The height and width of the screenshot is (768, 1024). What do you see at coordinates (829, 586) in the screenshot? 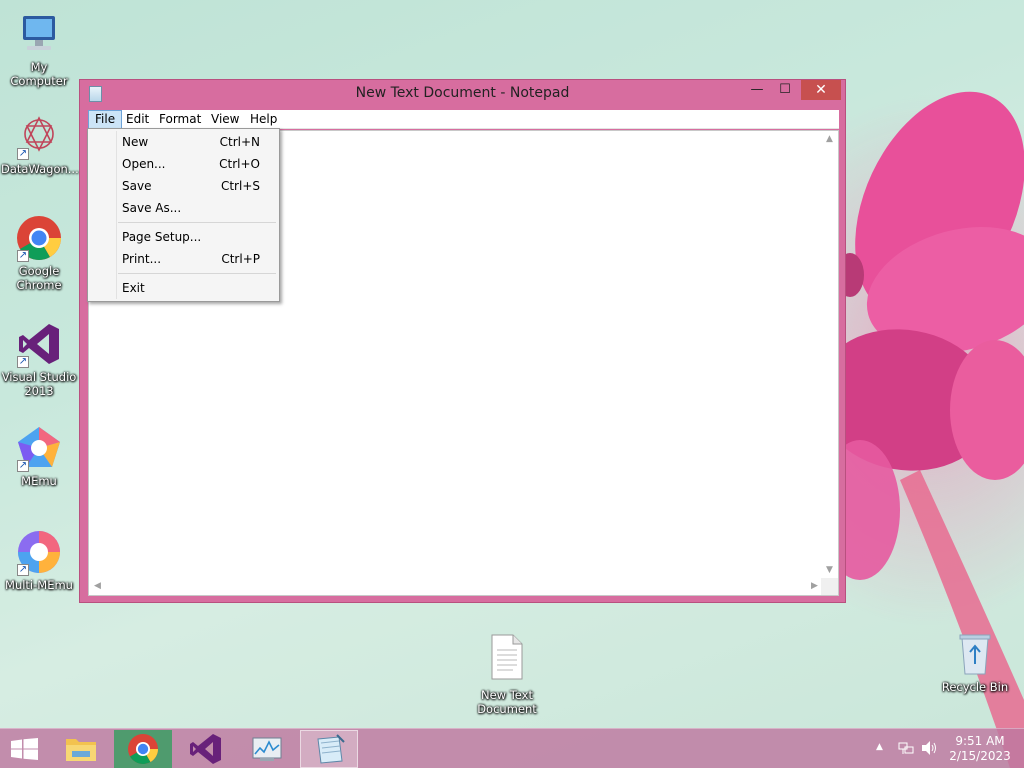
I see `size-grip` at bounding box center [829, 586].